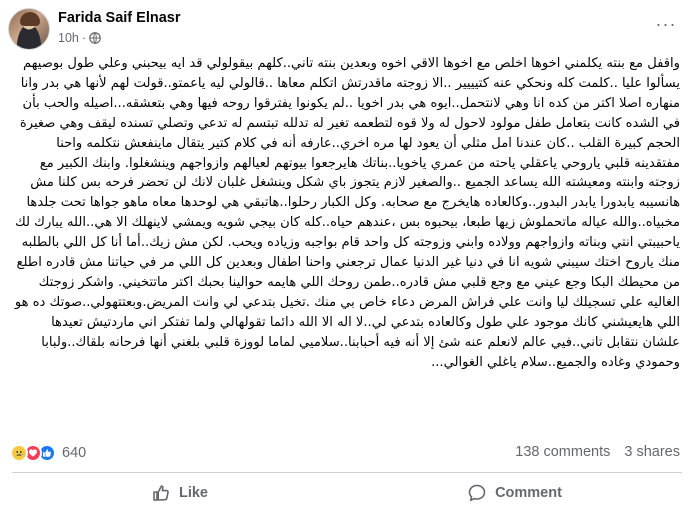  Describe the element at coordinates (193, 493) in the screenshot. I see `like-label: Like` at that location.